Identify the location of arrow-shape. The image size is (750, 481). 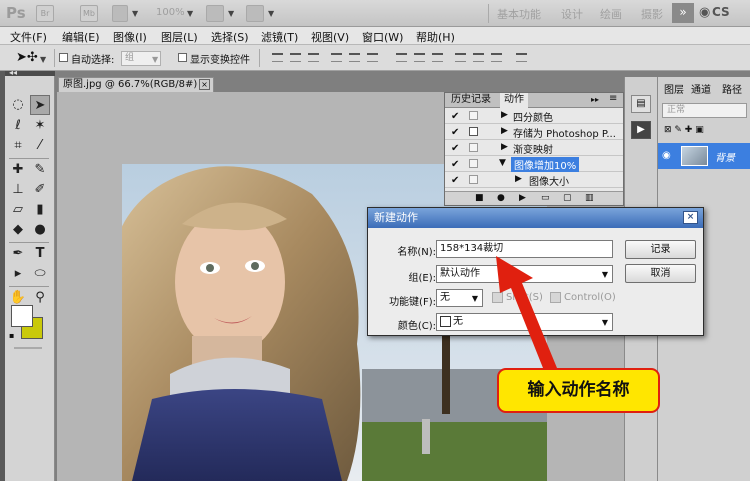
(526, 314).